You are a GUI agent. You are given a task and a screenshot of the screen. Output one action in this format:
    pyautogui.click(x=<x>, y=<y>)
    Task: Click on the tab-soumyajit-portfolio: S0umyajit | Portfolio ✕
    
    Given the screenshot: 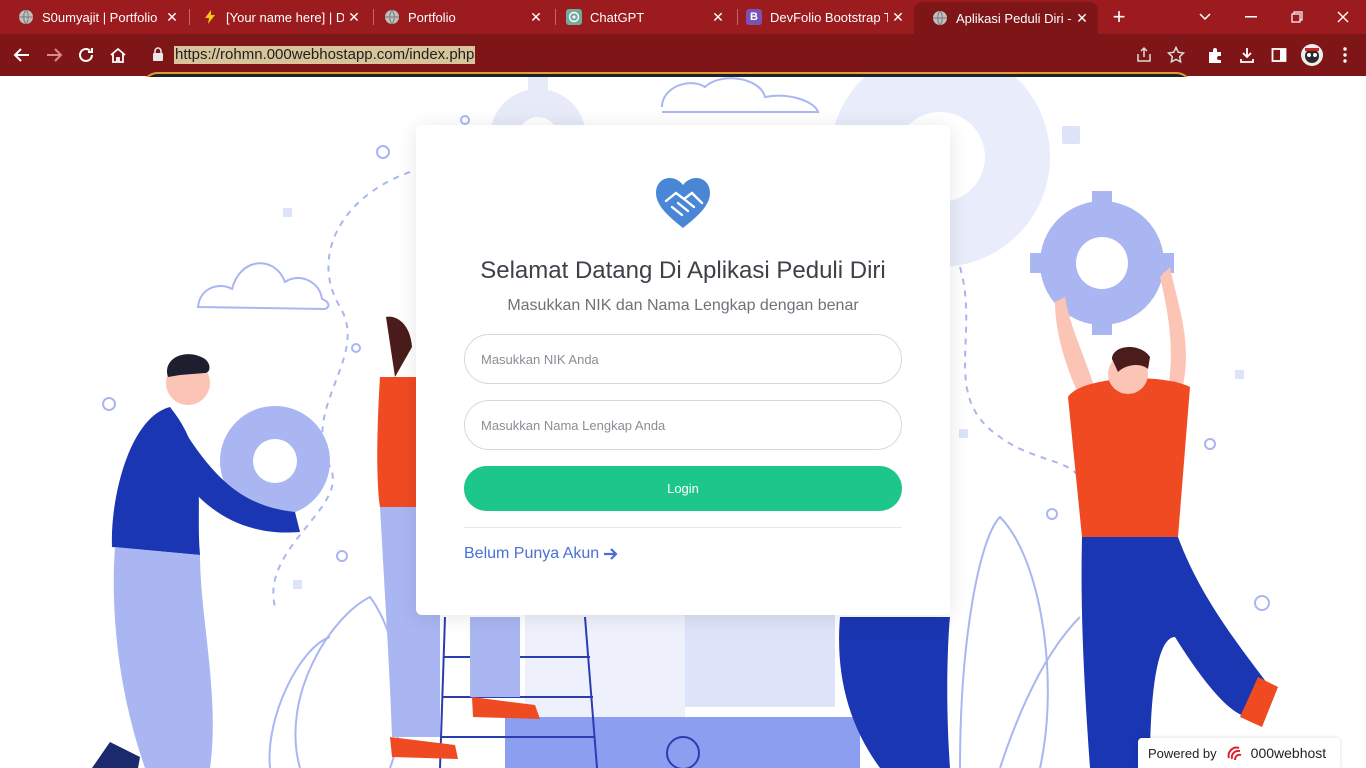 What is the action you would take?
    pyautogui.click(x=94, y=17)
    